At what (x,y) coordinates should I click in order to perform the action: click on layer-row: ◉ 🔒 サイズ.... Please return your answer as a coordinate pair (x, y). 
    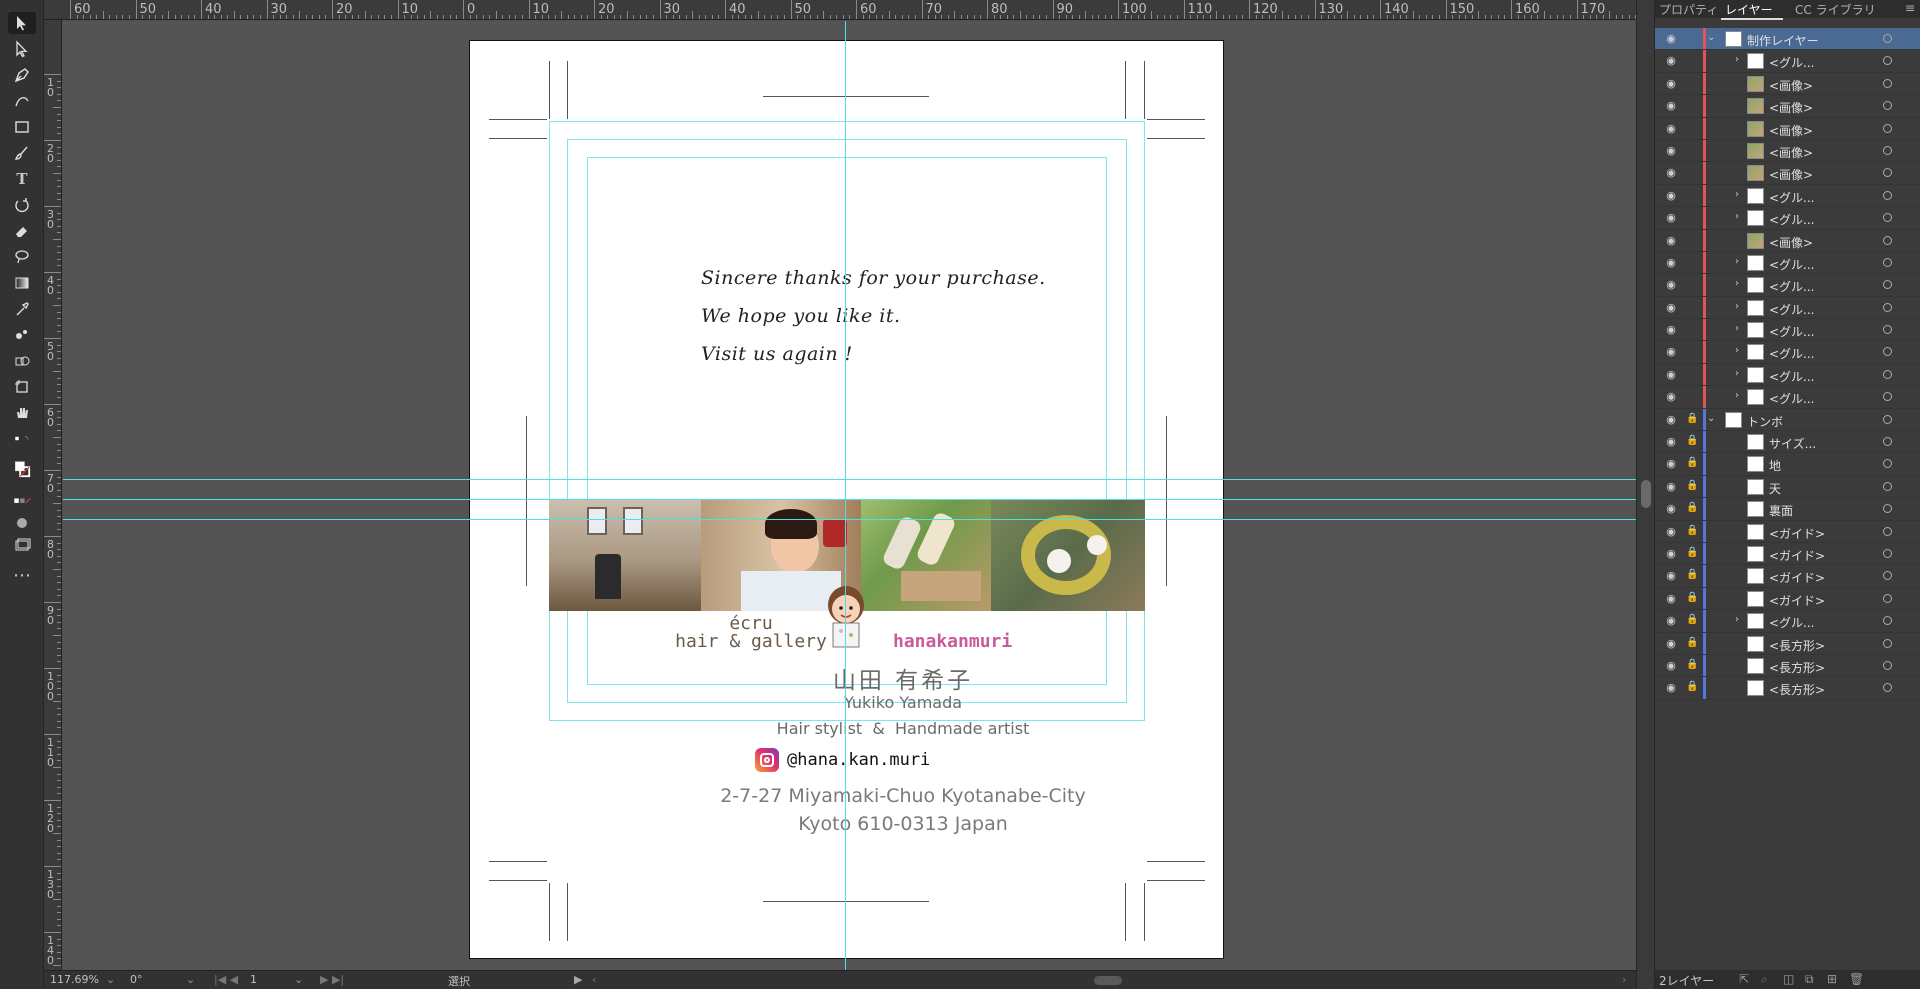
    Looking at the image, I should click on (1787, 442).